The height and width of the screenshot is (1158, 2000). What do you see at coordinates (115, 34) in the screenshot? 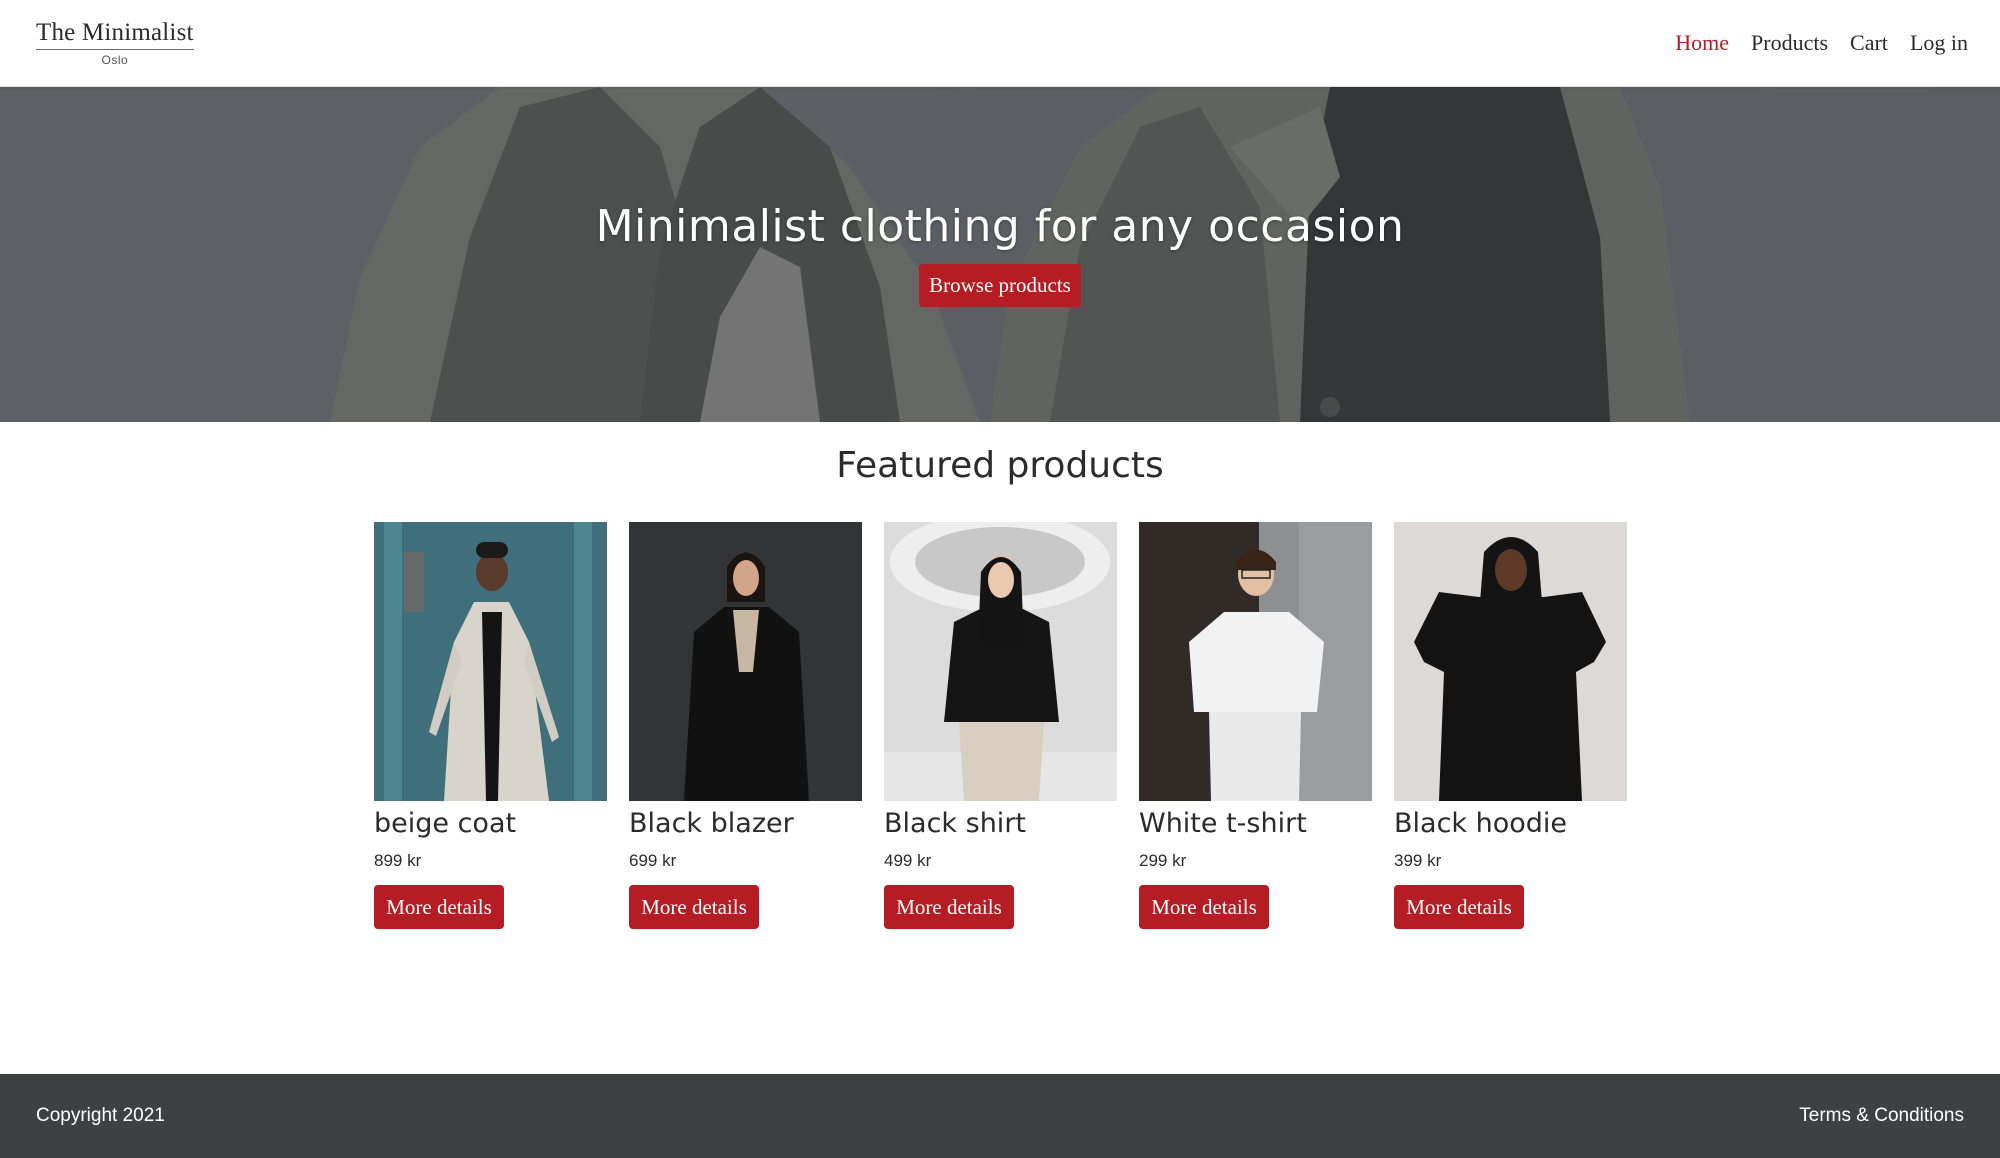
I see `logo-name: The Minimalist` at bounding box center [115, 34].